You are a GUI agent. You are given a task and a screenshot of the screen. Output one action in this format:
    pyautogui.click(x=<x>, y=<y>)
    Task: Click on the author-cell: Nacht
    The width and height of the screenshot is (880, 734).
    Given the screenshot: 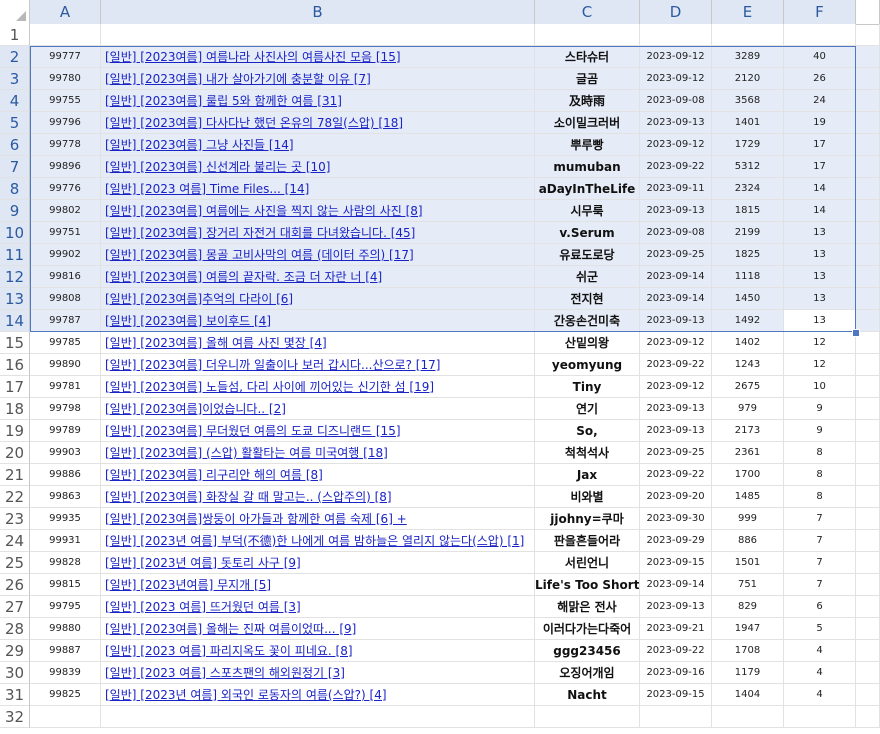 What is the action you would take?
    pyautogui.click(x=587, y=695)
    